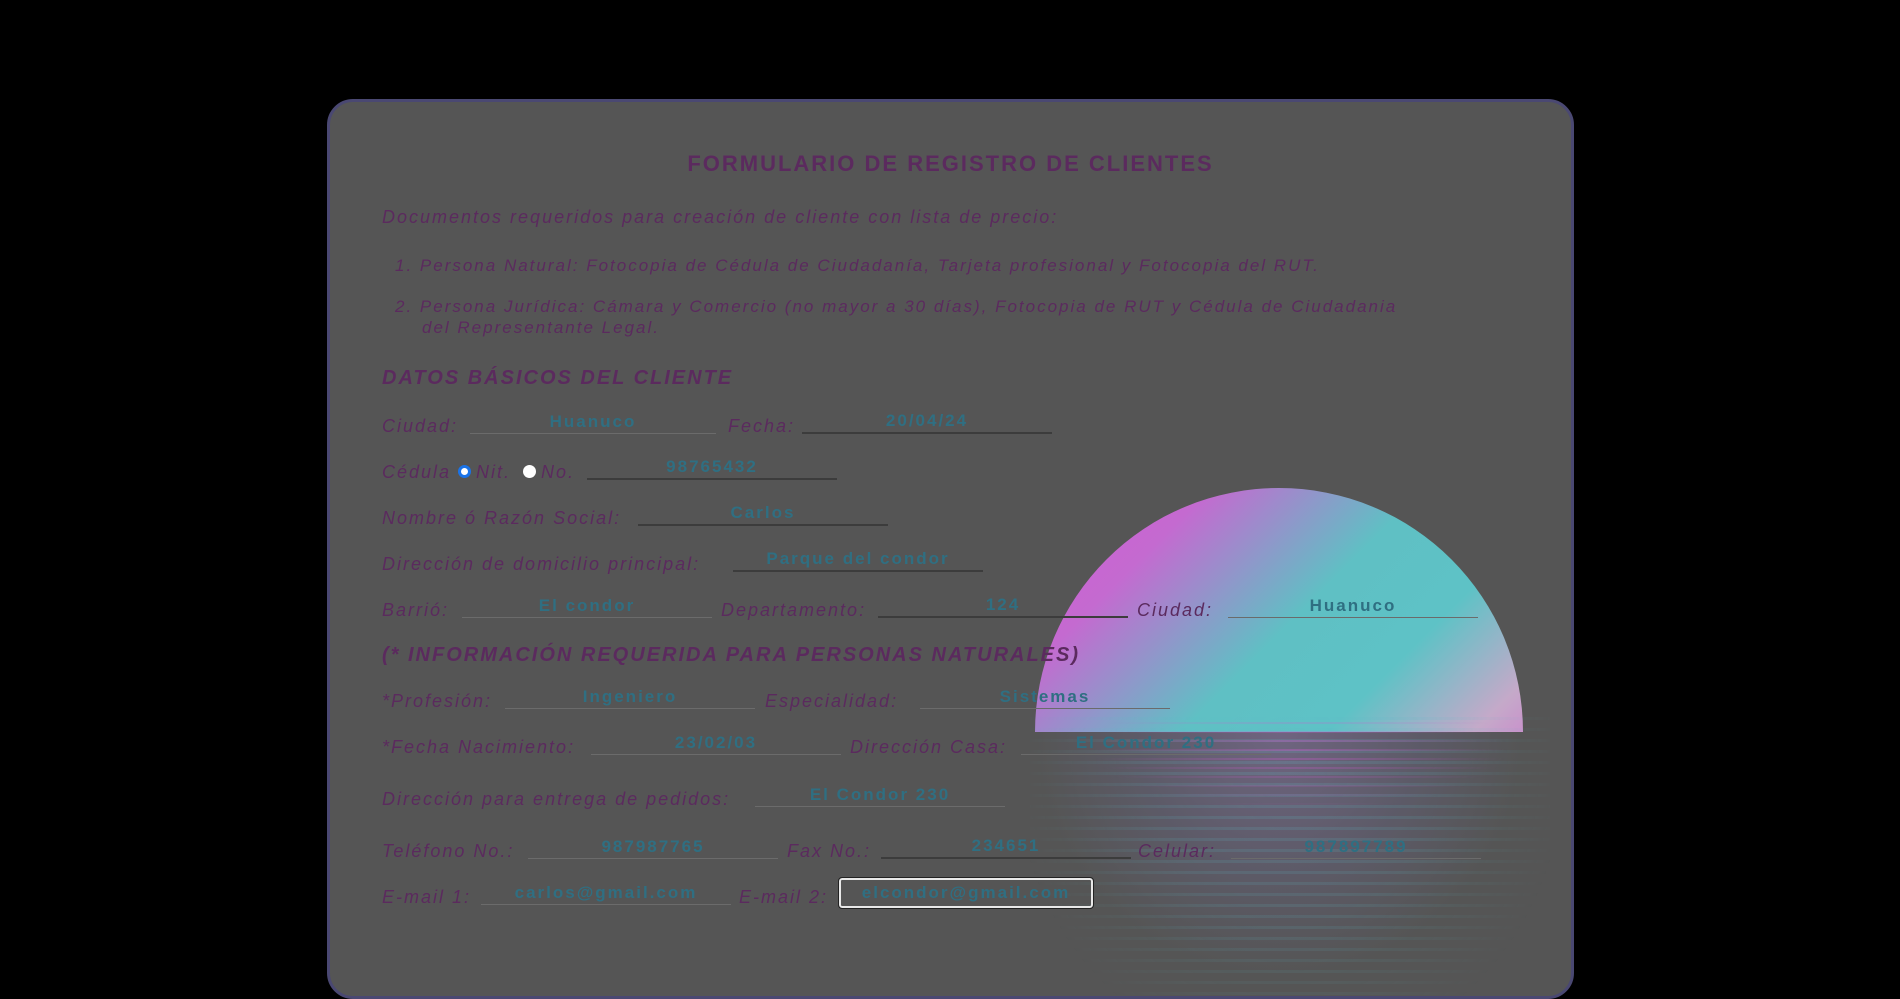 The width and height of the screenshot is (1900, 999). Describe the element at coordinates (832, 701) in the screenshot. I see `especialidad-label: Especialidad:` at that location.